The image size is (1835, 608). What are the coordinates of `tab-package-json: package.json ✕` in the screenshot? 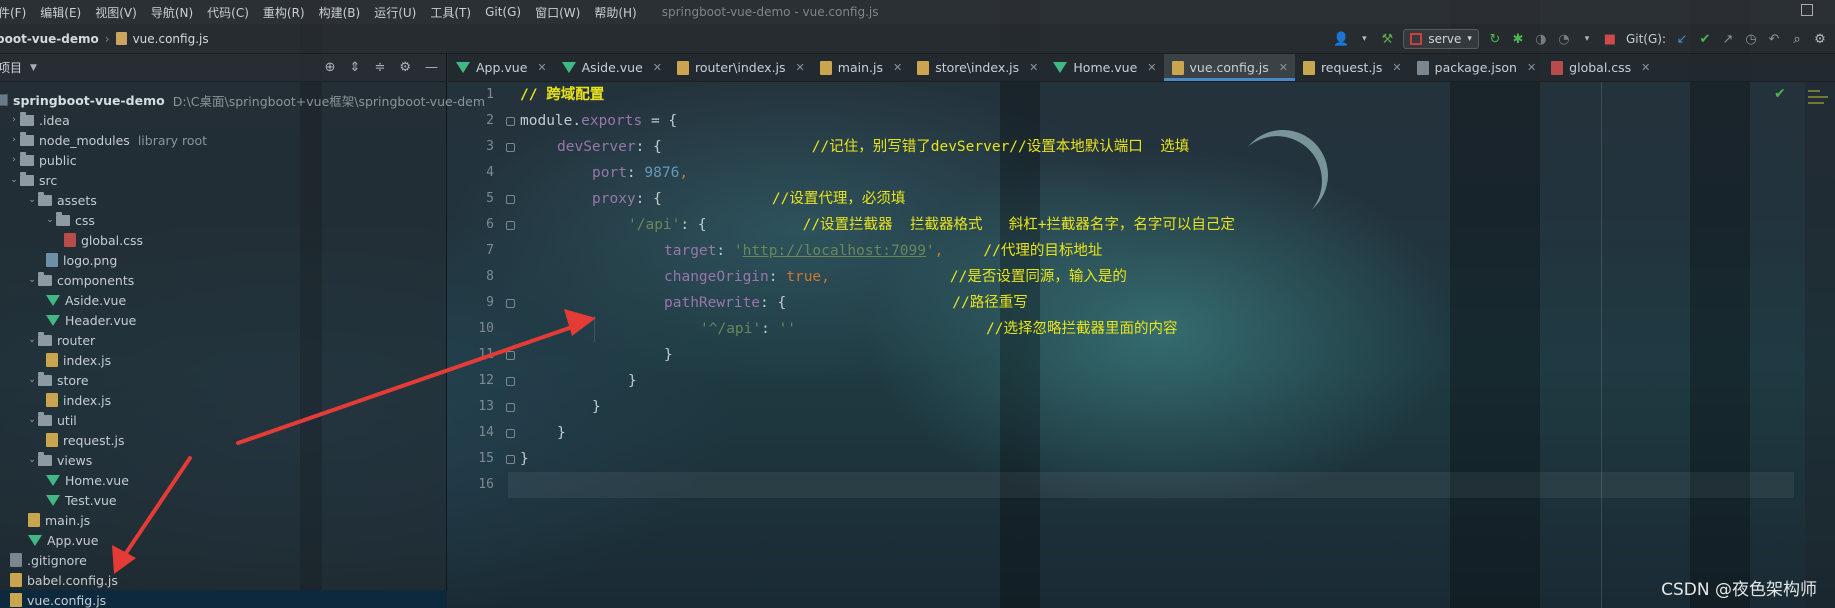 It's located at (1476, 67).